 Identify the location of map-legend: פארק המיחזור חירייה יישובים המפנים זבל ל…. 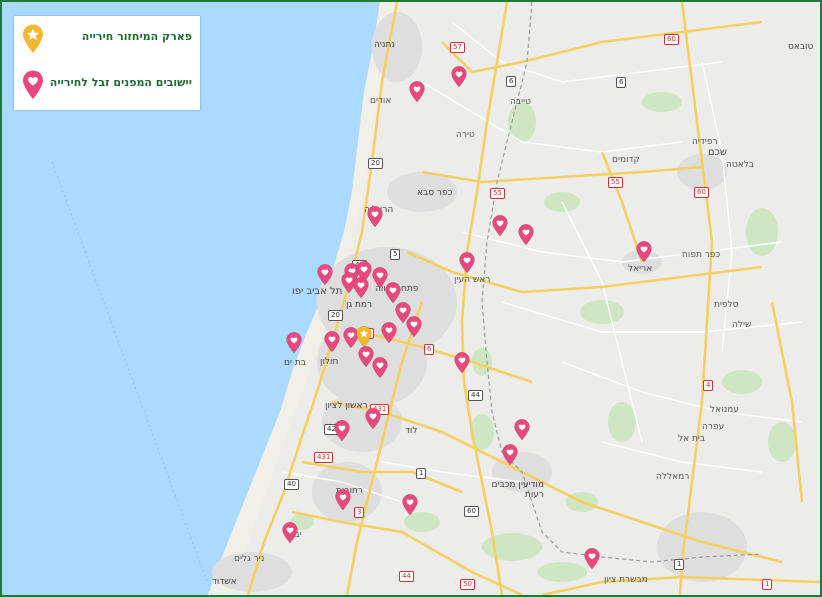
(107, 63).